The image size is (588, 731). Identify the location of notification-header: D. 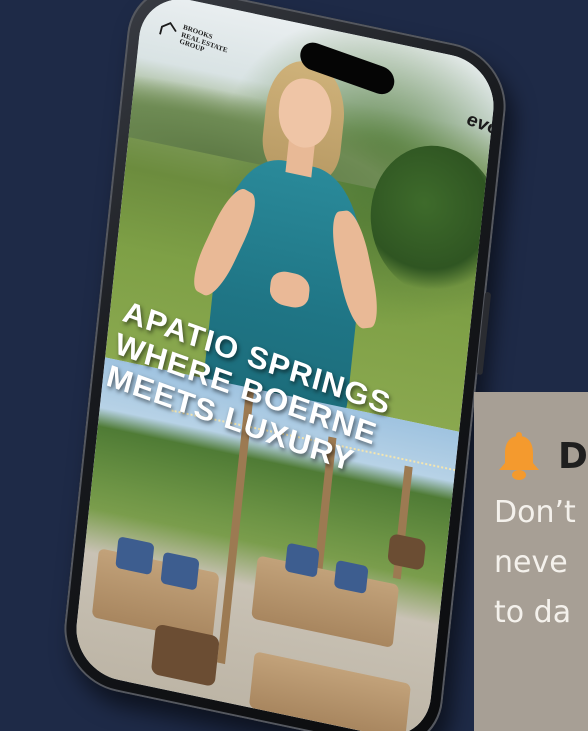
(541, 456).